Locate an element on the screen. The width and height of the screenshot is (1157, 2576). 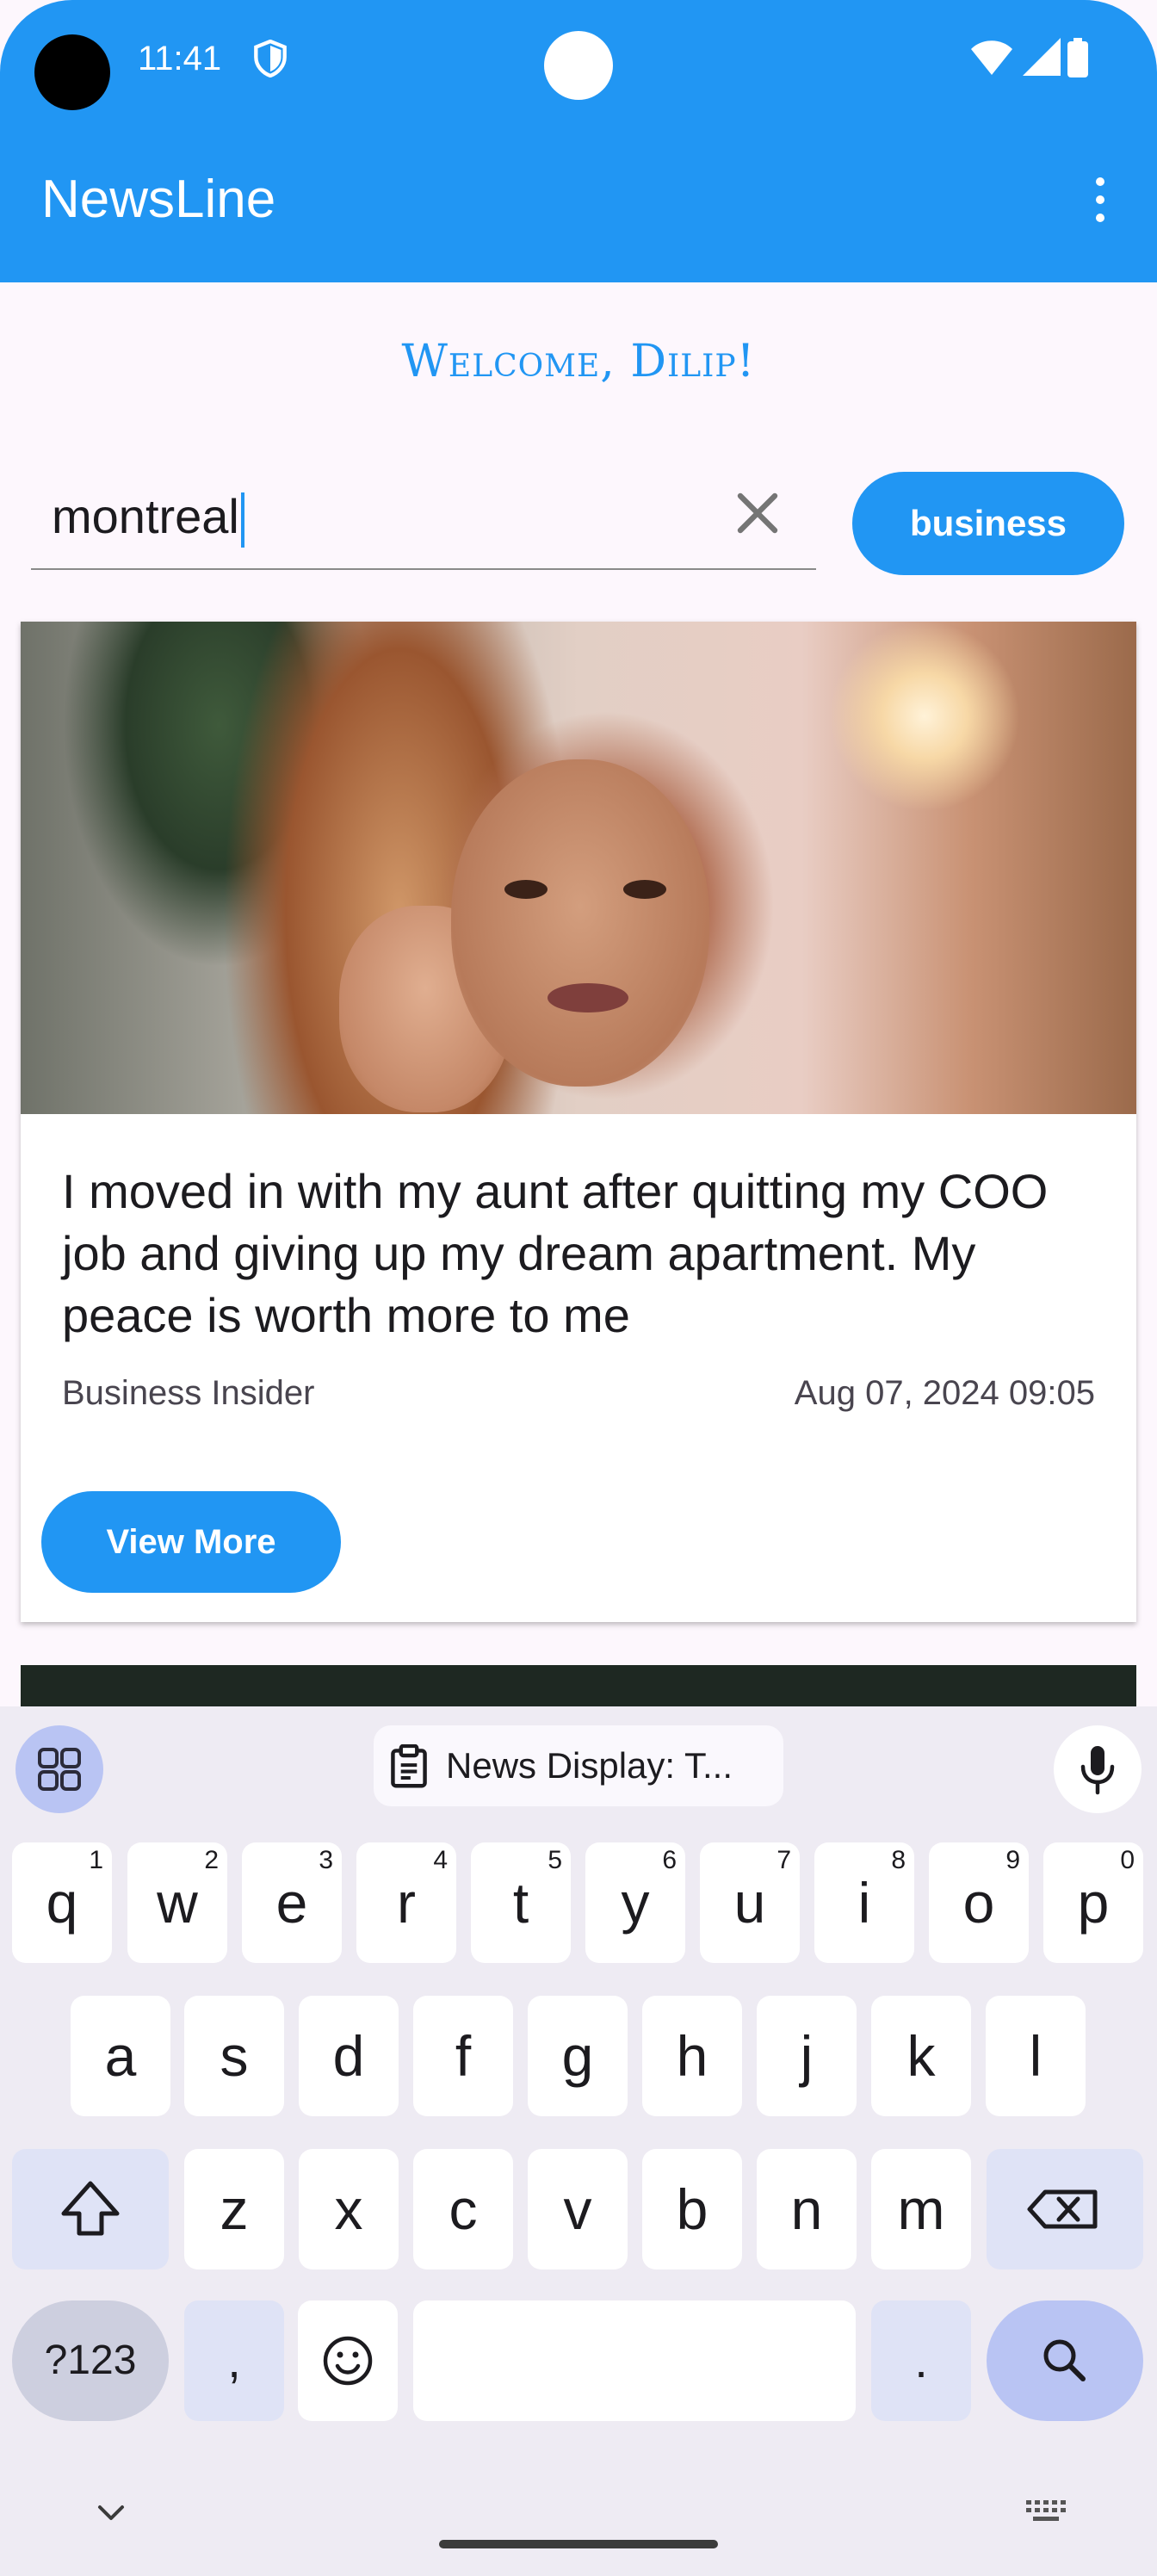
app-title: NewsLine is located at coordinates (158, 199).